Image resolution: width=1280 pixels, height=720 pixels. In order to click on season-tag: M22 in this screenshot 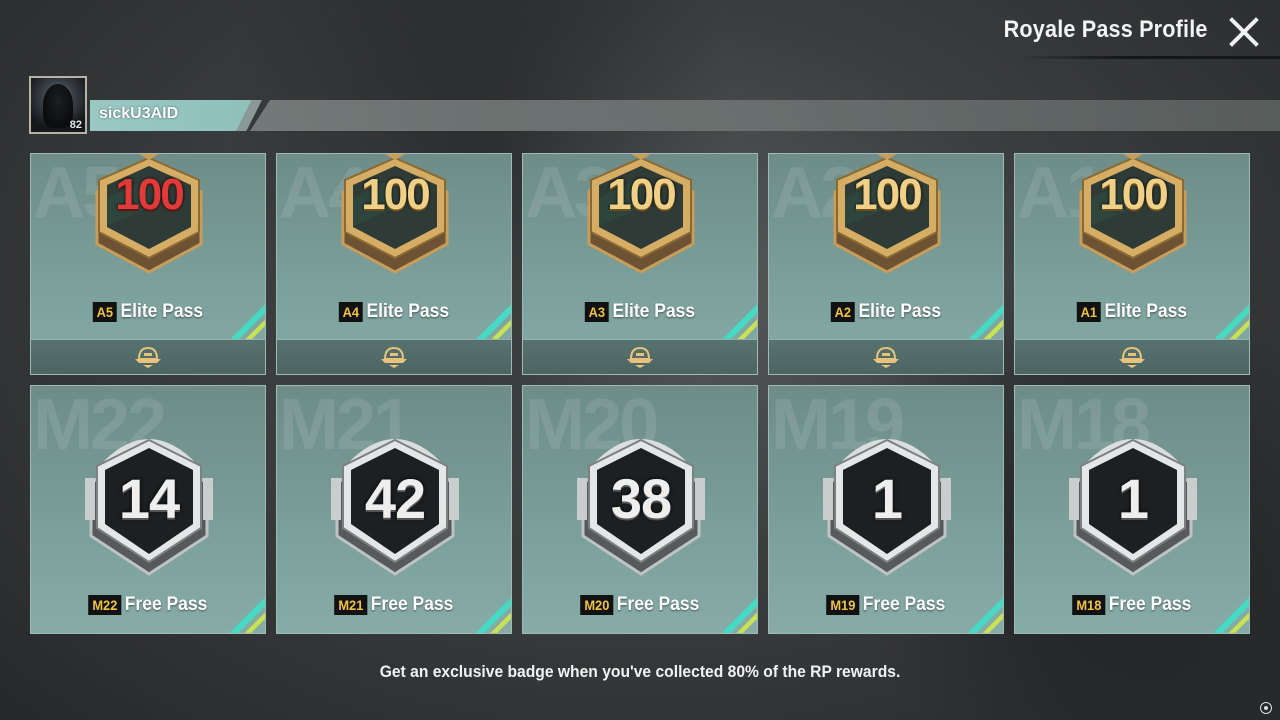, I will do `click(105, 605)`.